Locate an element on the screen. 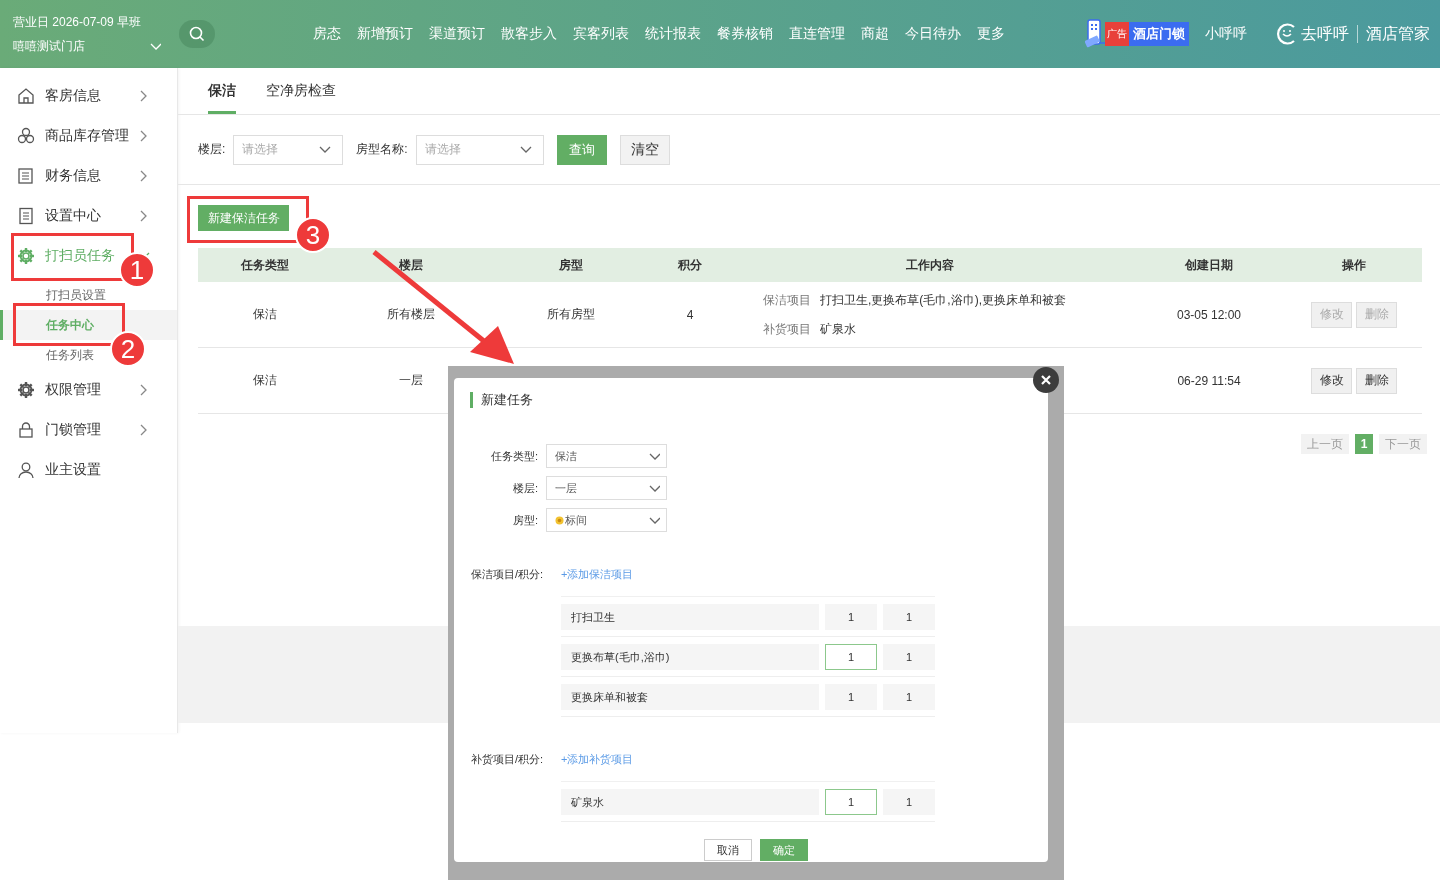 This screenshot has width=1440, height=894. table-cell: 所有房型 is located at coordinates (571, 314).